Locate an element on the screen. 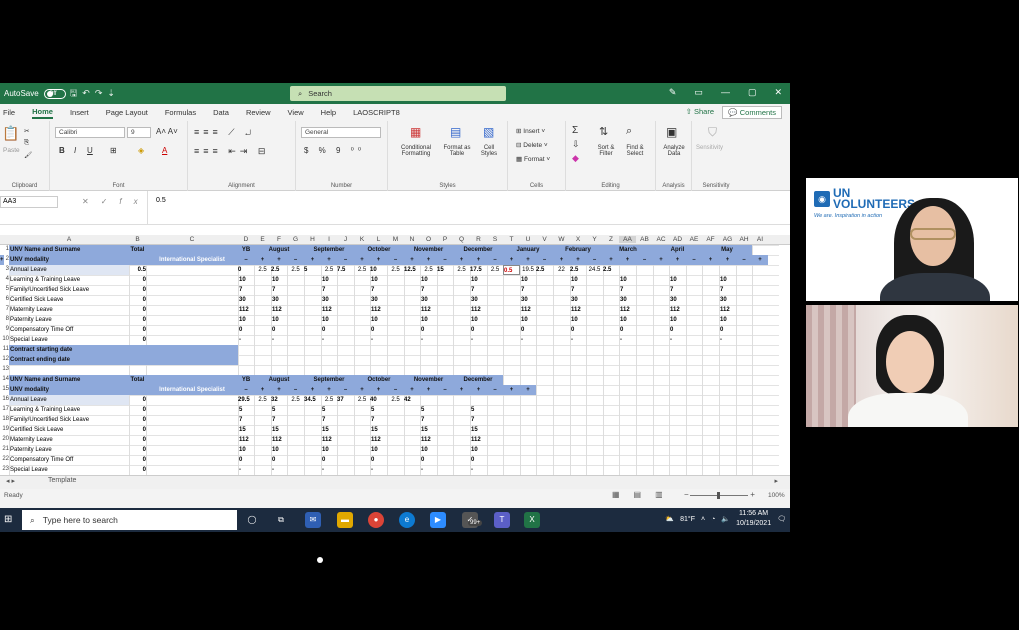 This screenshot has width=1019, height=630. cut-icon: ✂ is located at coordinates (26, 131).